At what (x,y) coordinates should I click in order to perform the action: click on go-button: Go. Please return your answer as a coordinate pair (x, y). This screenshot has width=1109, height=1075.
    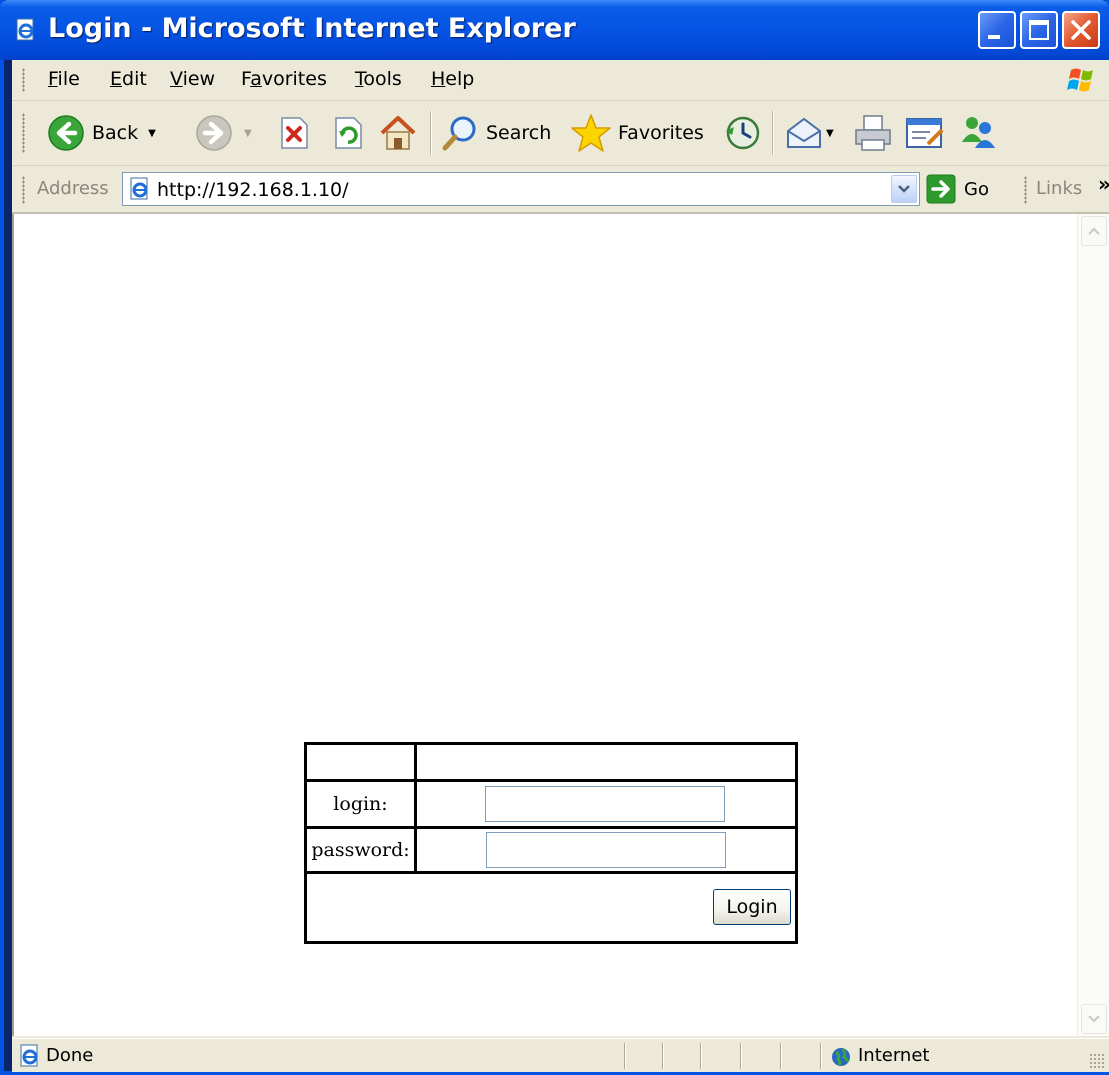
    Looking at the image, I should click on (957, 189).